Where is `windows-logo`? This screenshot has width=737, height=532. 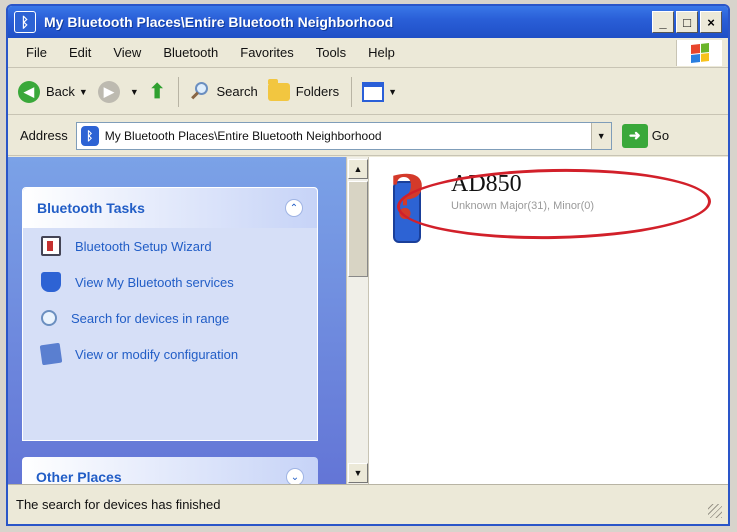 windows-logo is located at coordinates (699, 53).